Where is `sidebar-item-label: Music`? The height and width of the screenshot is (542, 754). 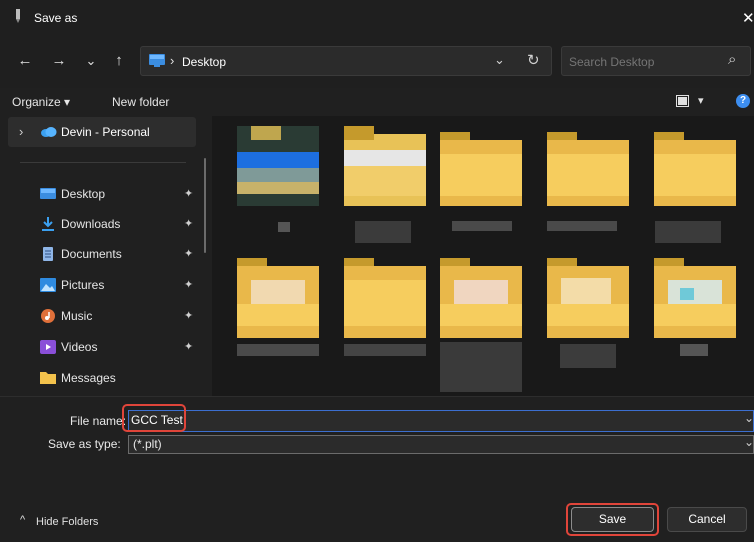 sidebar-item-label: Music is located at coordinates (77, 316).